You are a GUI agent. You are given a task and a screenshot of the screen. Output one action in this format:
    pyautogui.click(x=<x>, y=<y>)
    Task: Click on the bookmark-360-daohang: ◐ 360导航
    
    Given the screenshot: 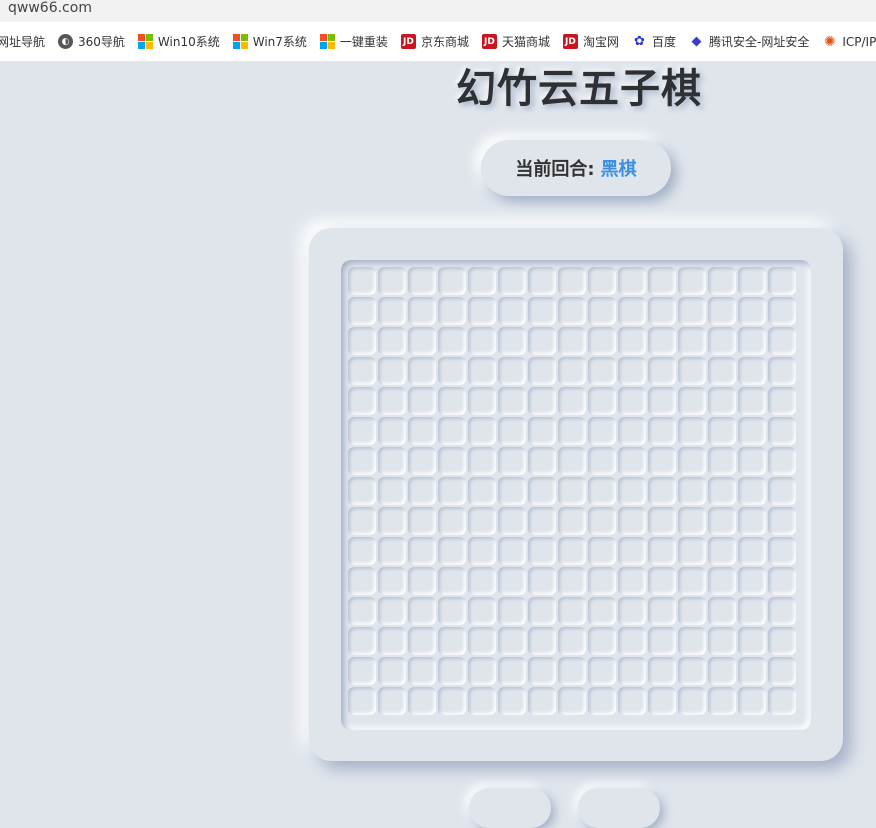 What is the action you would take?
    pyautogui.click(x=91, y=41)
    